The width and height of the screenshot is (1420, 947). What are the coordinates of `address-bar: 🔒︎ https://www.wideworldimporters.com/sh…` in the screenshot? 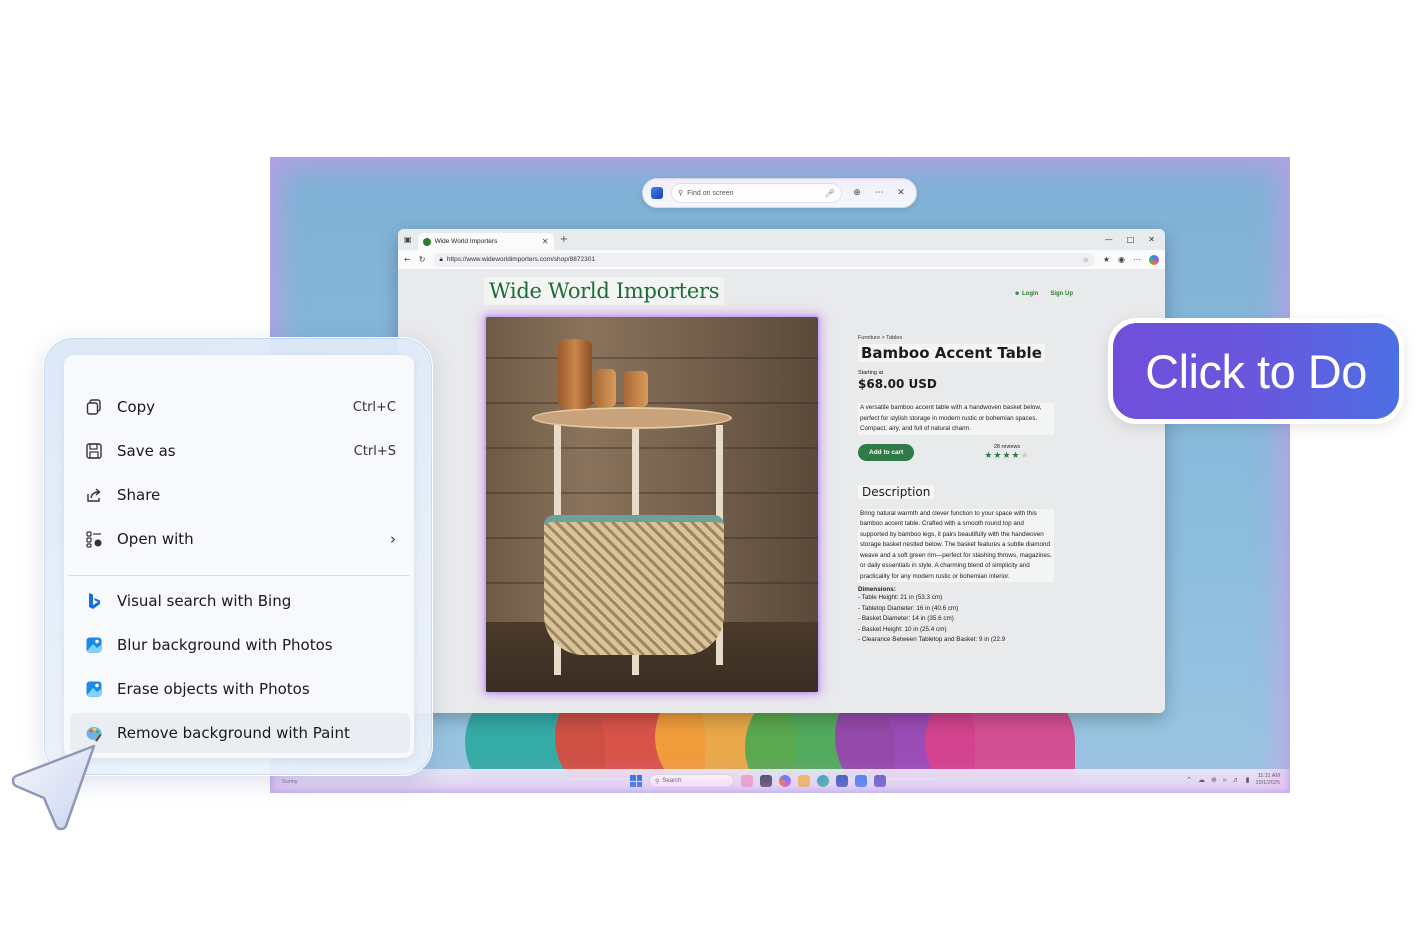 It's located at (764, 259).